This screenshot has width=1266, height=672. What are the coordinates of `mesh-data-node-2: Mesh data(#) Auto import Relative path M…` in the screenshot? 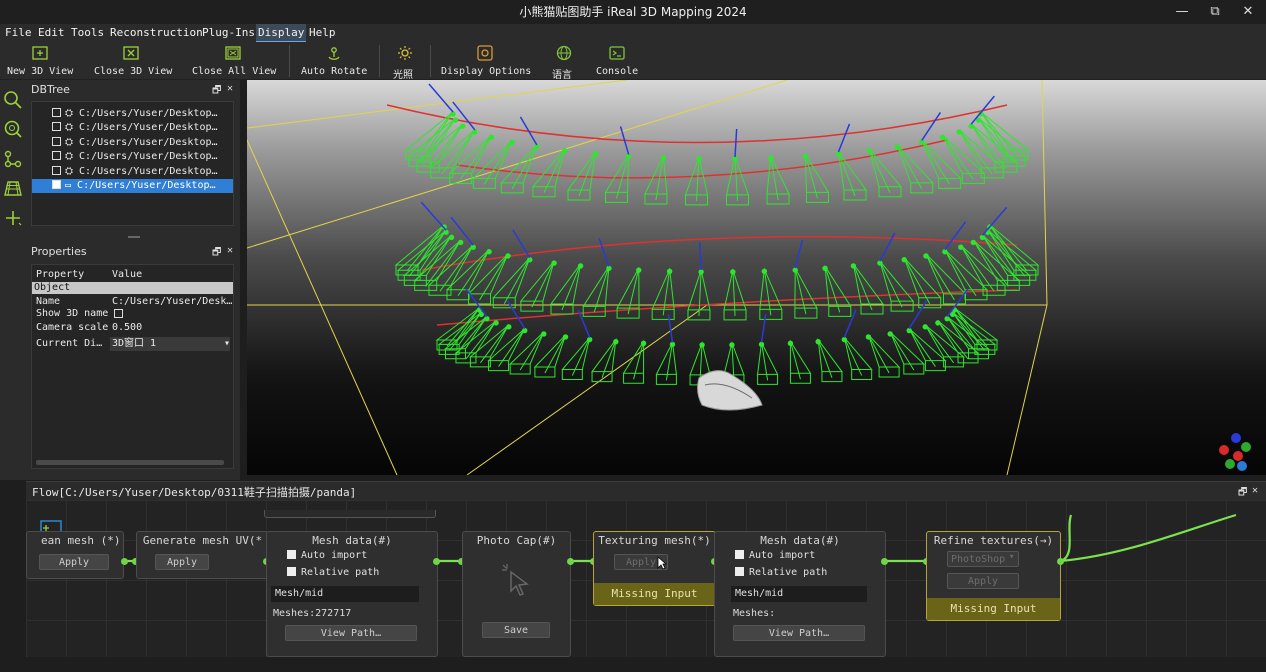 It's located at (800, 594).